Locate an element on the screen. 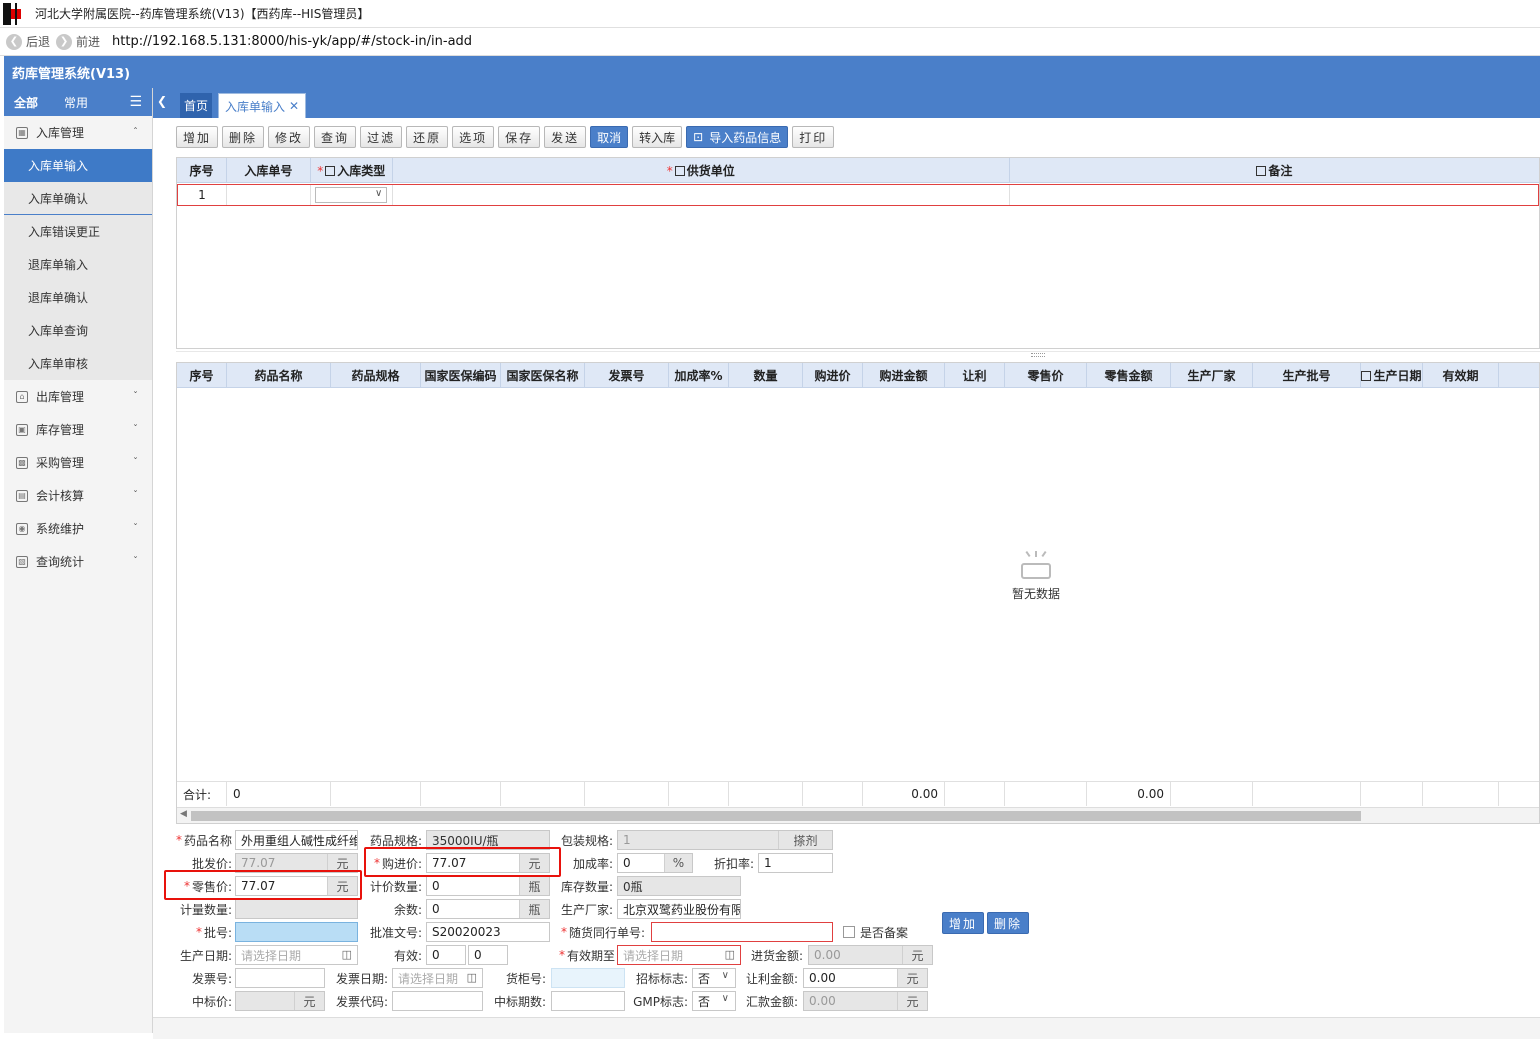 Image resolution: width=1540 pixels, height=1039 pixels. forward-button: ❯ 前进 is located at coordinates (78, 41).